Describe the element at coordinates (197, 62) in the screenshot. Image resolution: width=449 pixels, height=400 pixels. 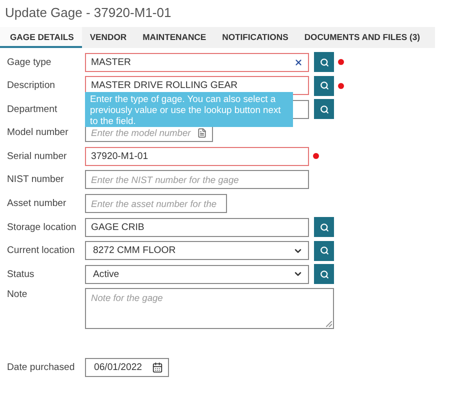
I see `input-field: MASTER` at that location.